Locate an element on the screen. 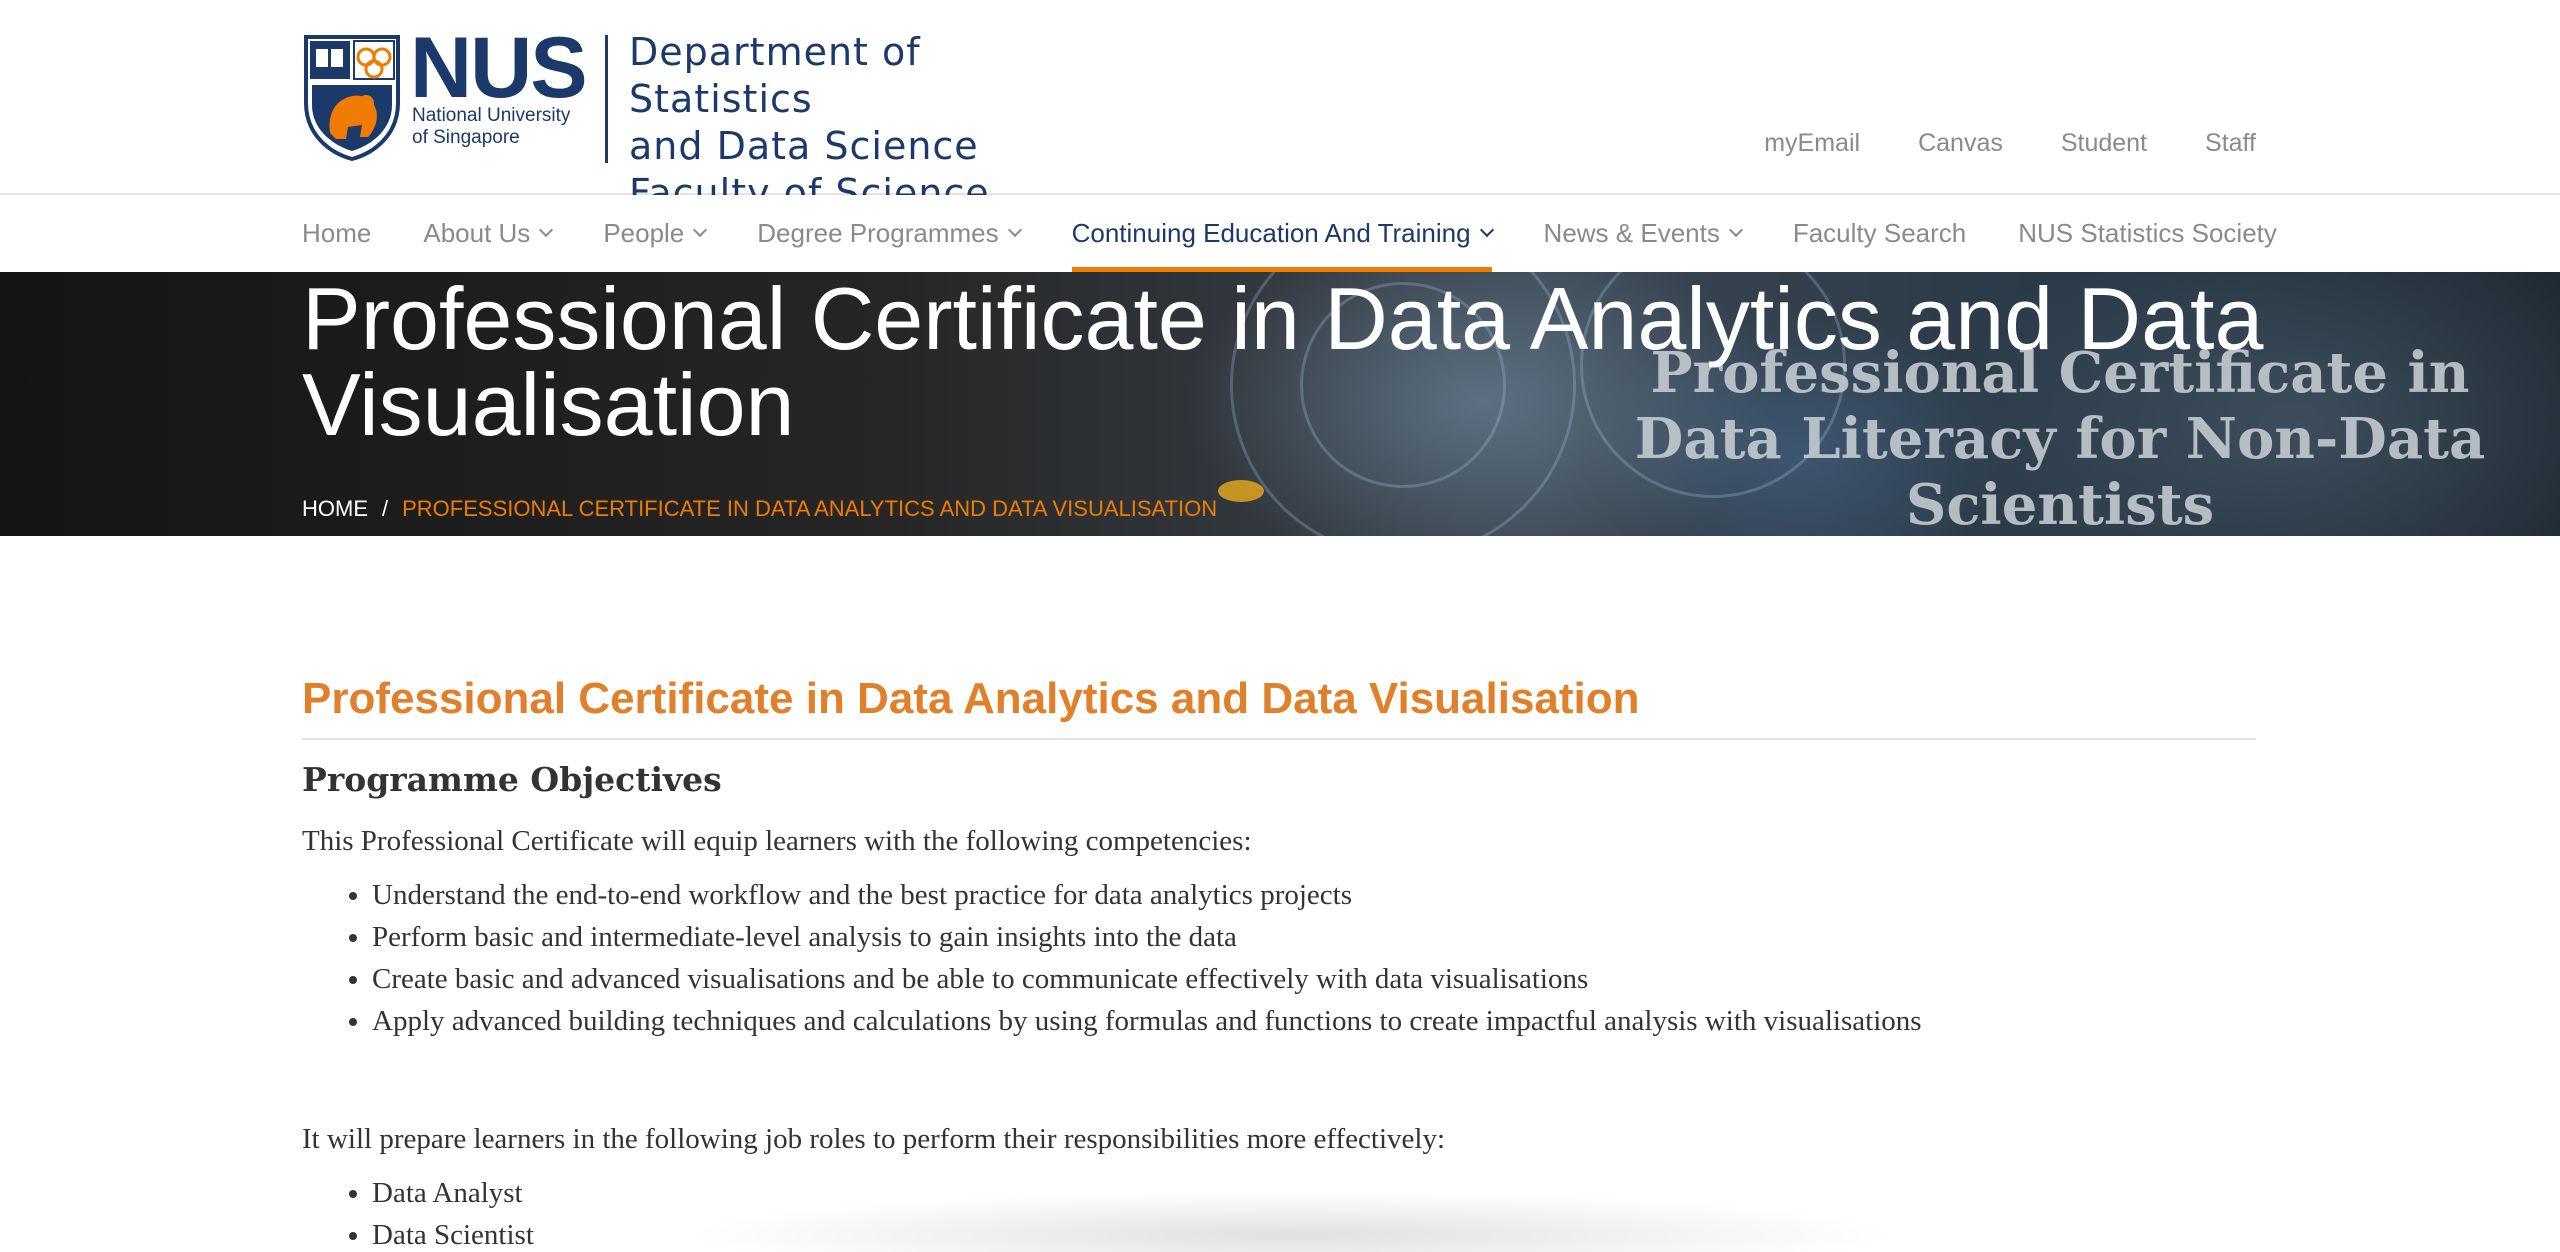  banner-decor-dot is located at coordinates (1241, 491).